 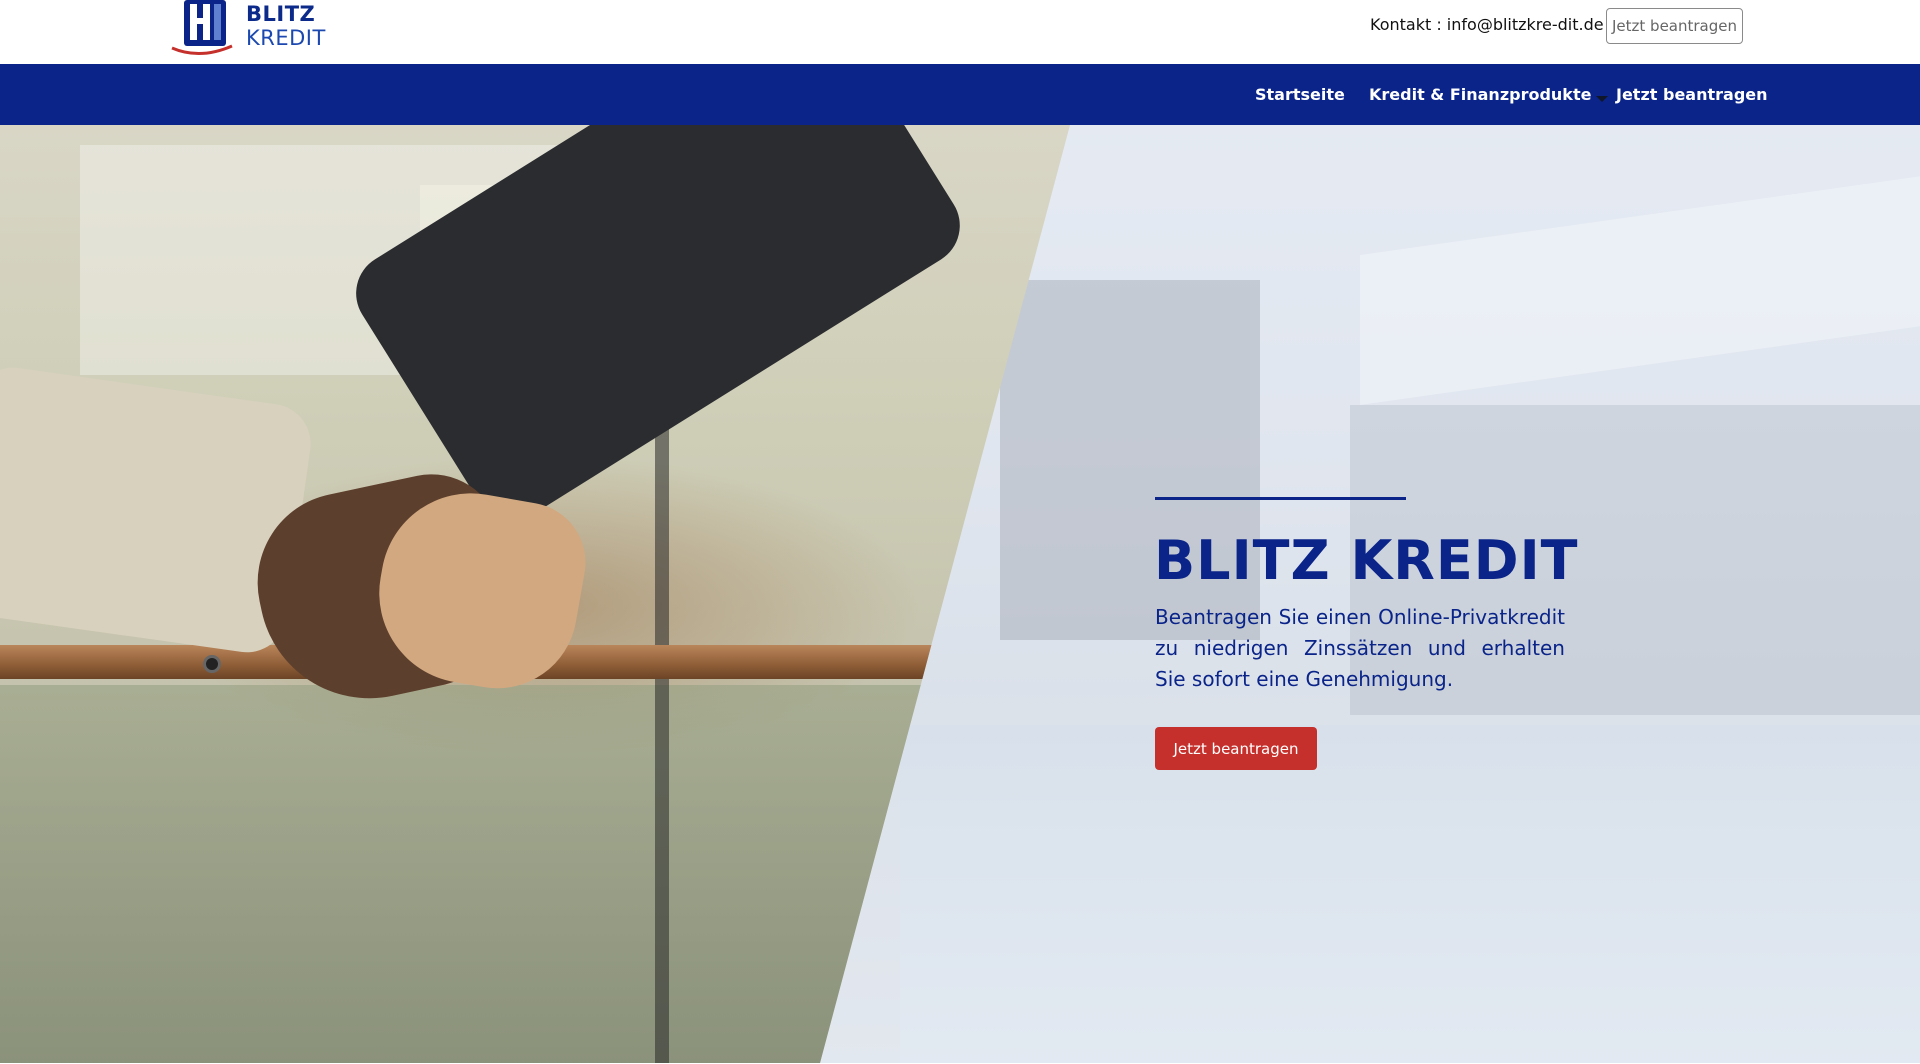 I want to click on logo-line-2: KREDIT, so click(x=286, y=38).